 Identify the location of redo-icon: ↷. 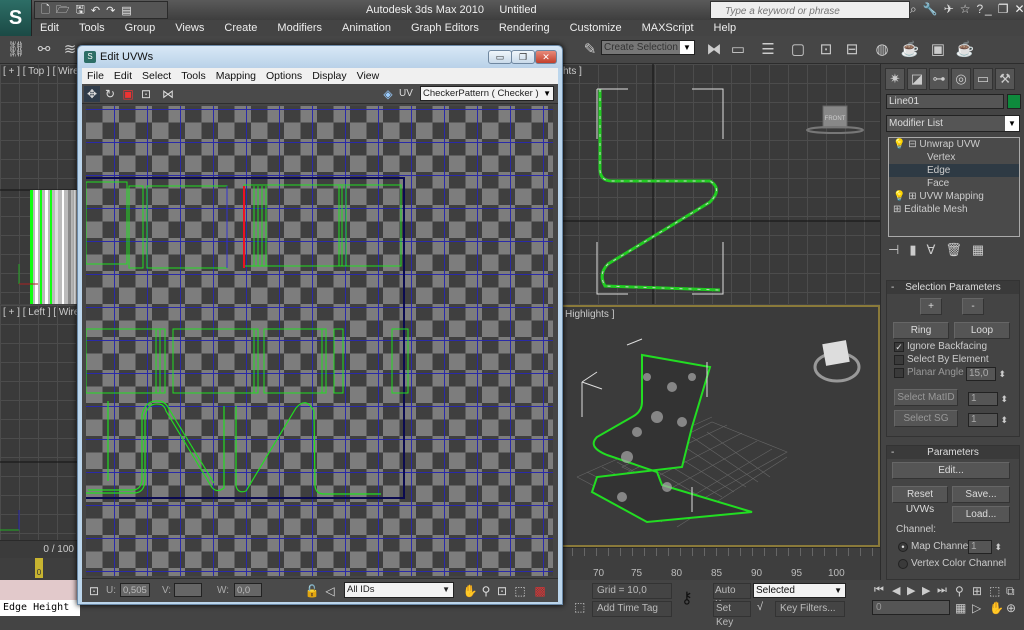
(110, 10).